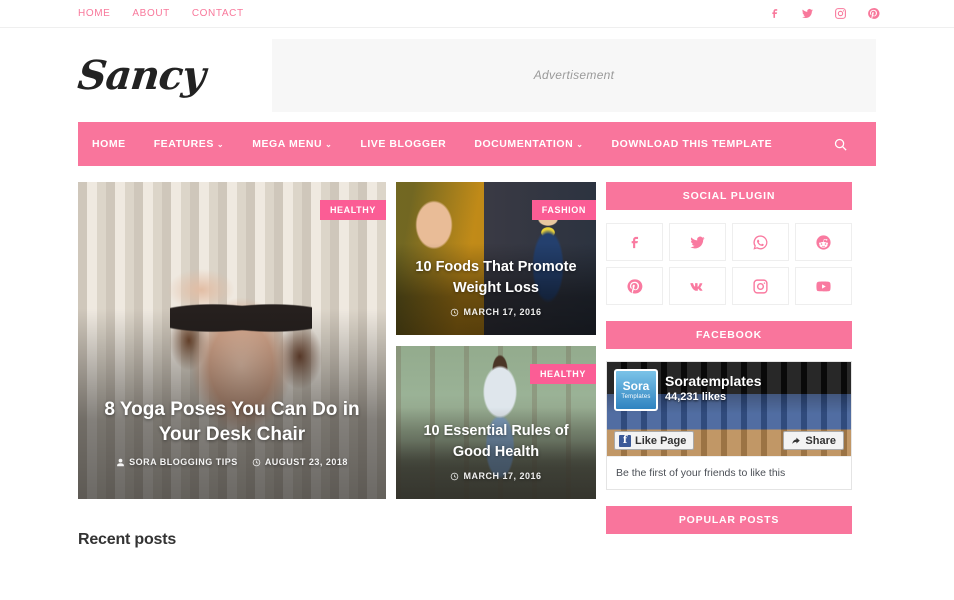  I want to click on facebook-like-page-button: f Like Page, so click(654, 440).